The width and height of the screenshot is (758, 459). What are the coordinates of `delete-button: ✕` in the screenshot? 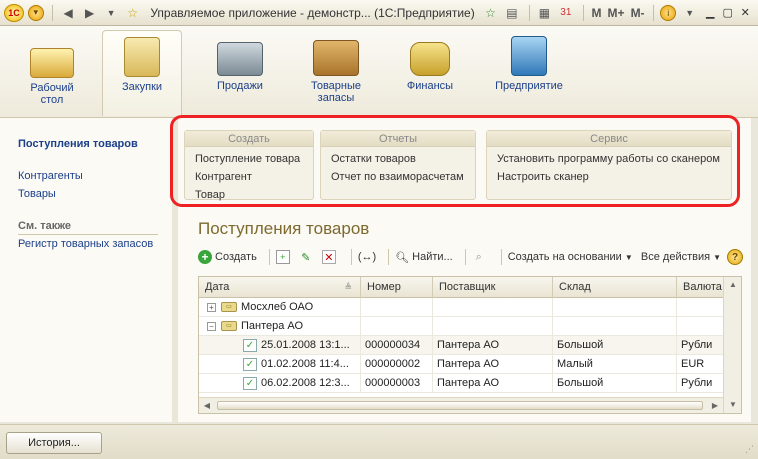 It's located at (330, 257).